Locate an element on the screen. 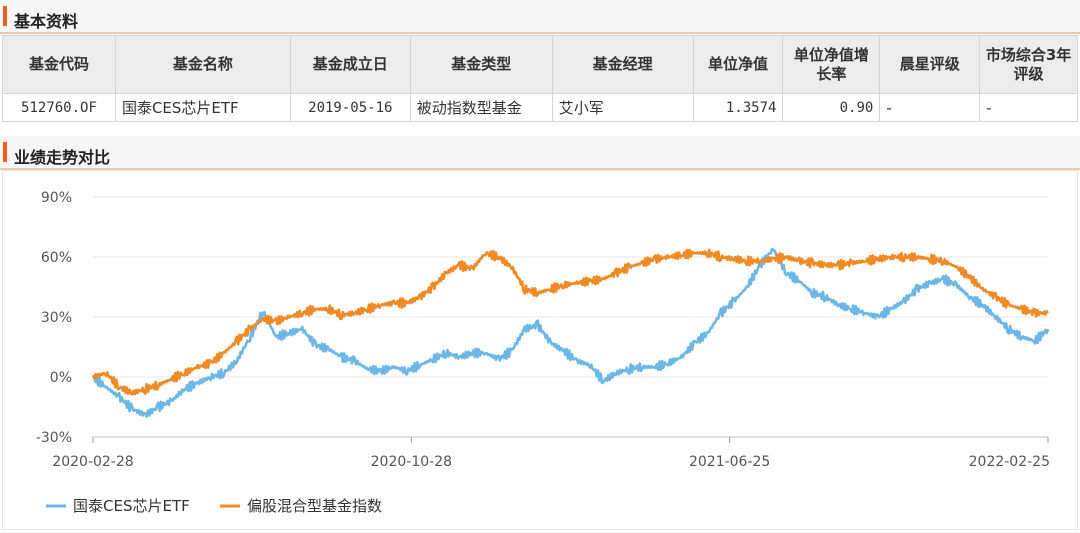  x-tick-label: 2022-02-25 is located at coordinates (1009, 462).